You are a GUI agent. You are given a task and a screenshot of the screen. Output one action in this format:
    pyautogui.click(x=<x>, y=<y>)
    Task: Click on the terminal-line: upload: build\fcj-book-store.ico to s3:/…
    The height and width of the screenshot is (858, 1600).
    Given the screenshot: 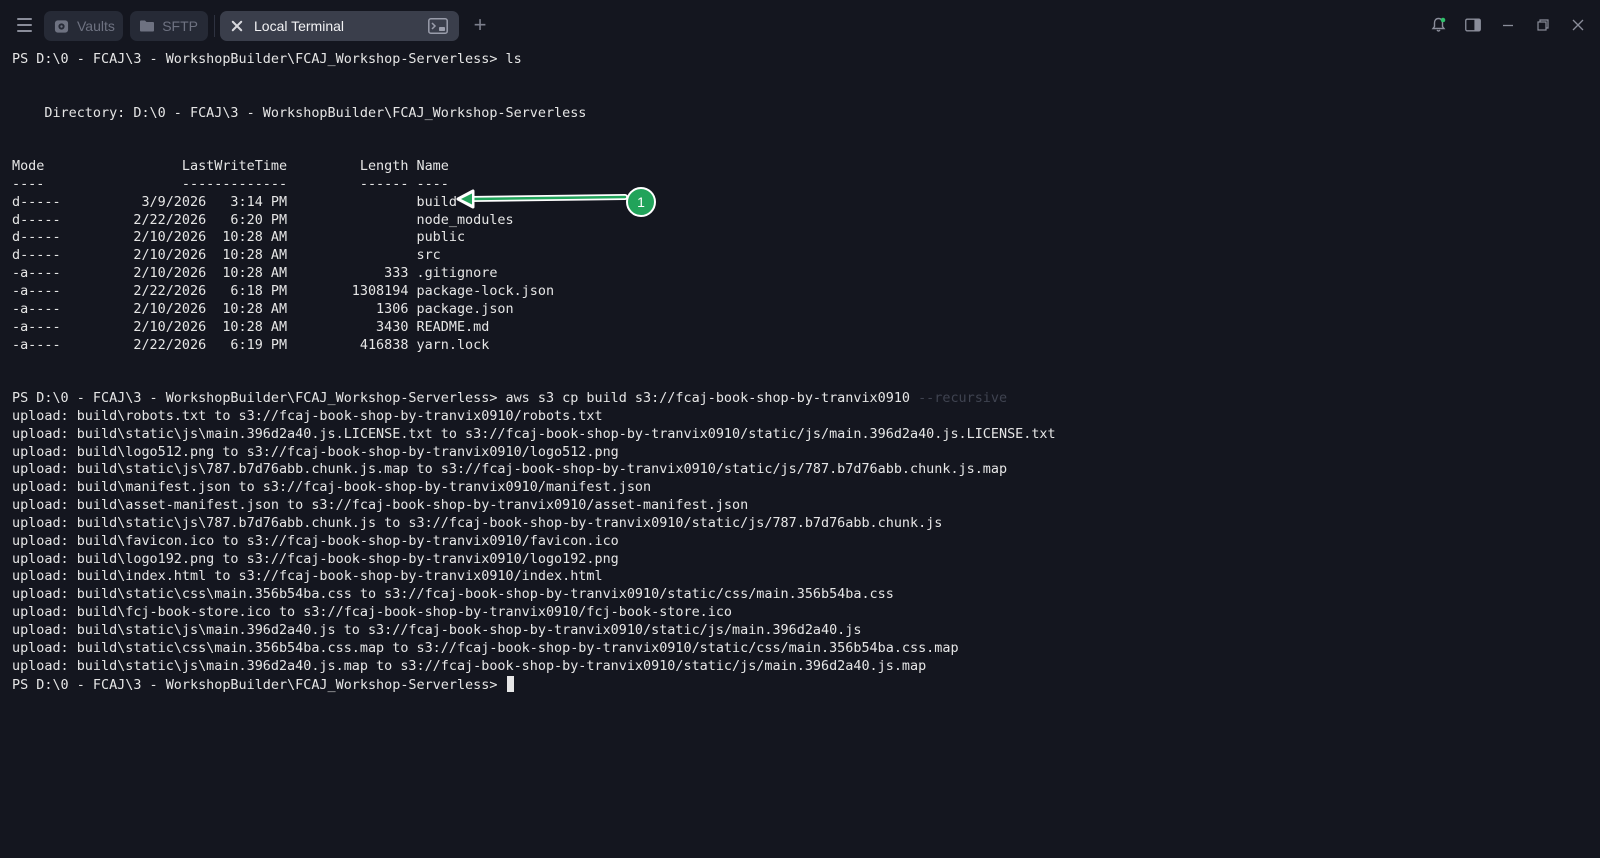 What is the action you would take?
    pyautogui.click(x=802, y=613)
    